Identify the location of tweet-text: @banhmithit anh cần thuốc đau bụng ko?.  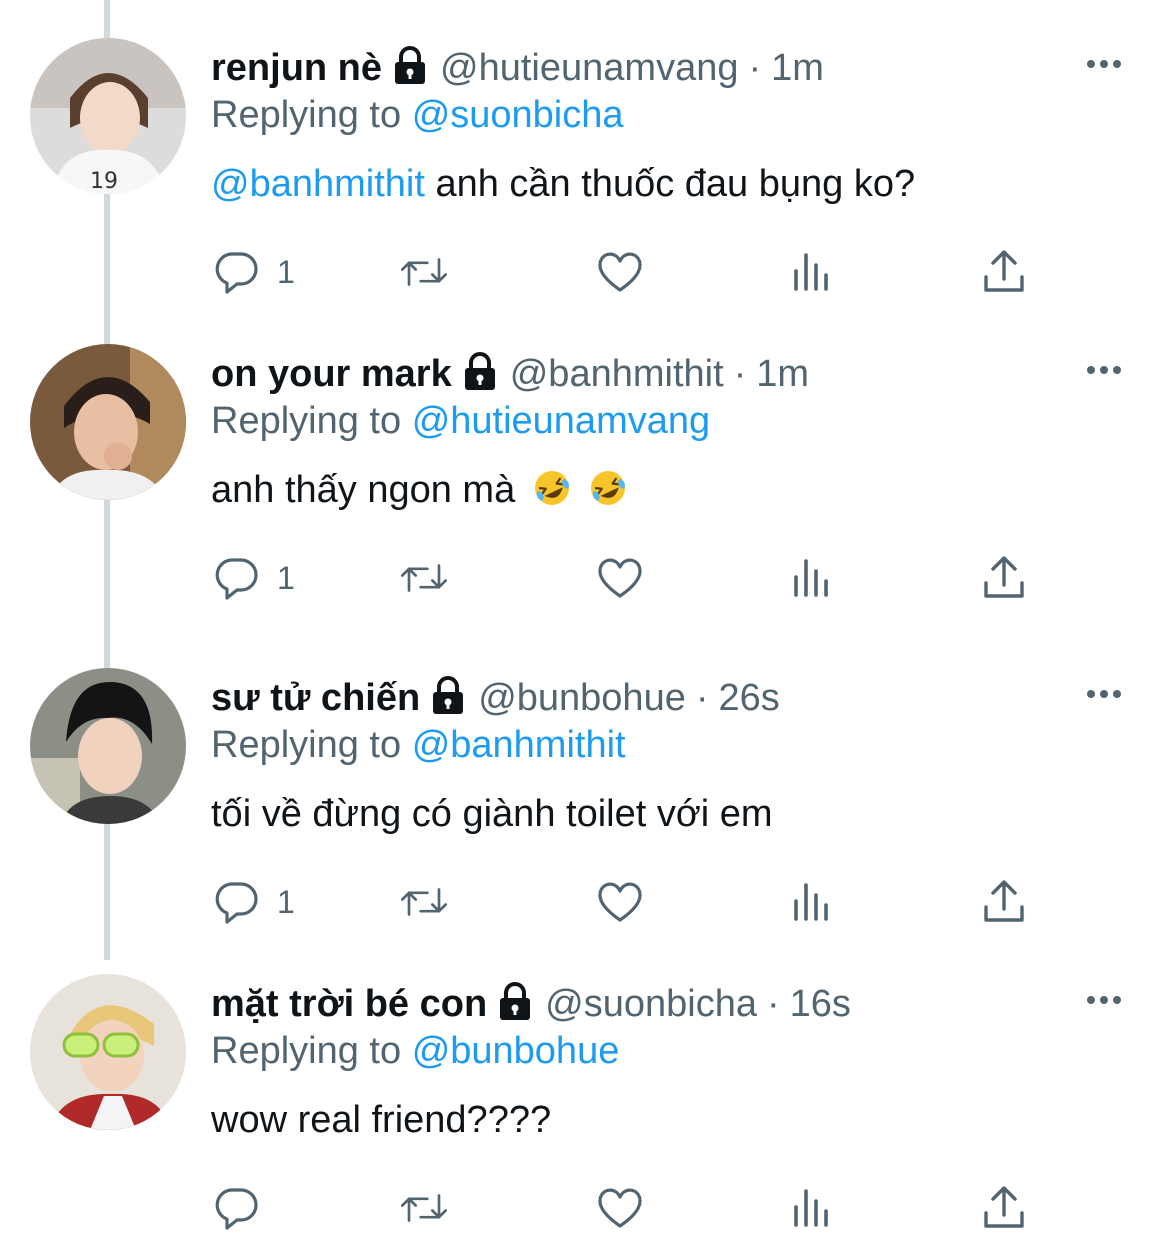
(563, 184).